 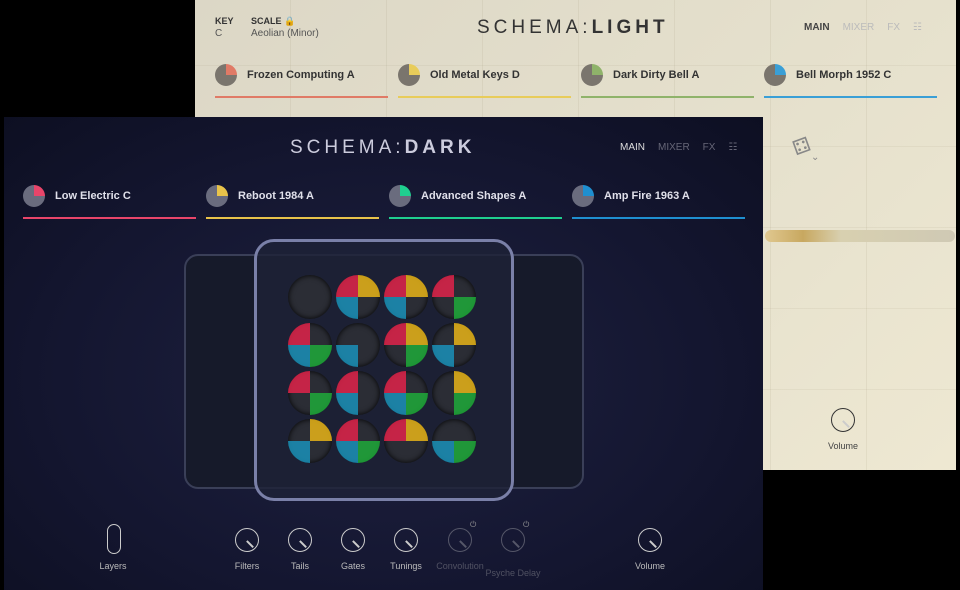 What do you see at coordinates (843, 420) in the screenshot?
I see `light-volume-knob` at bounding box center [843, 420].